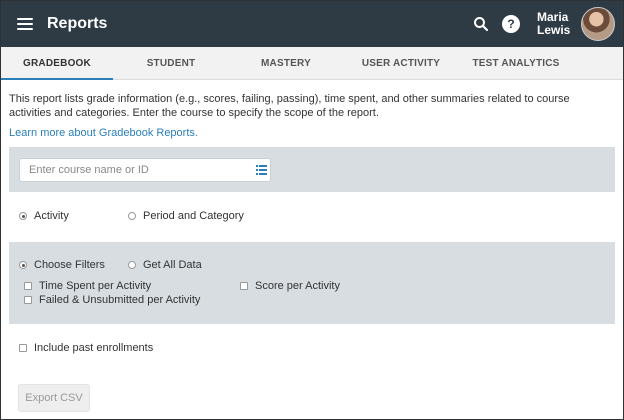  What do you see at coordinates (286, 63) in the screenshot?
I see `tab-mastery: MASTERY` at bounding box center [286, 63].